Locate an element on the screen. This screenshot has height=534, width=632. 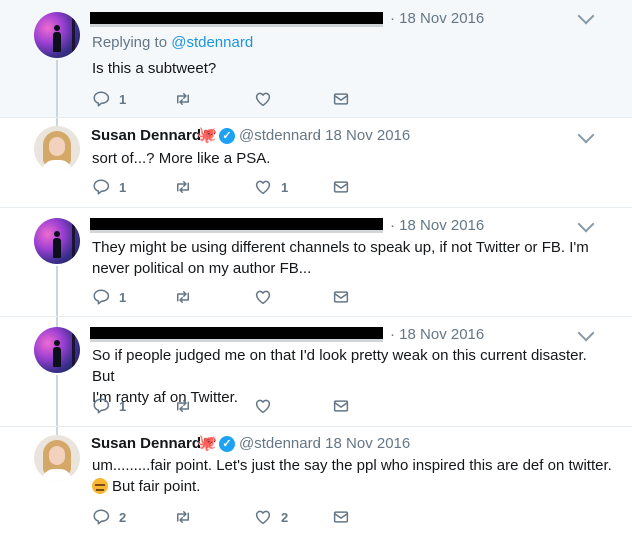
reply-button: 2 is located at coordinates (109, 517).